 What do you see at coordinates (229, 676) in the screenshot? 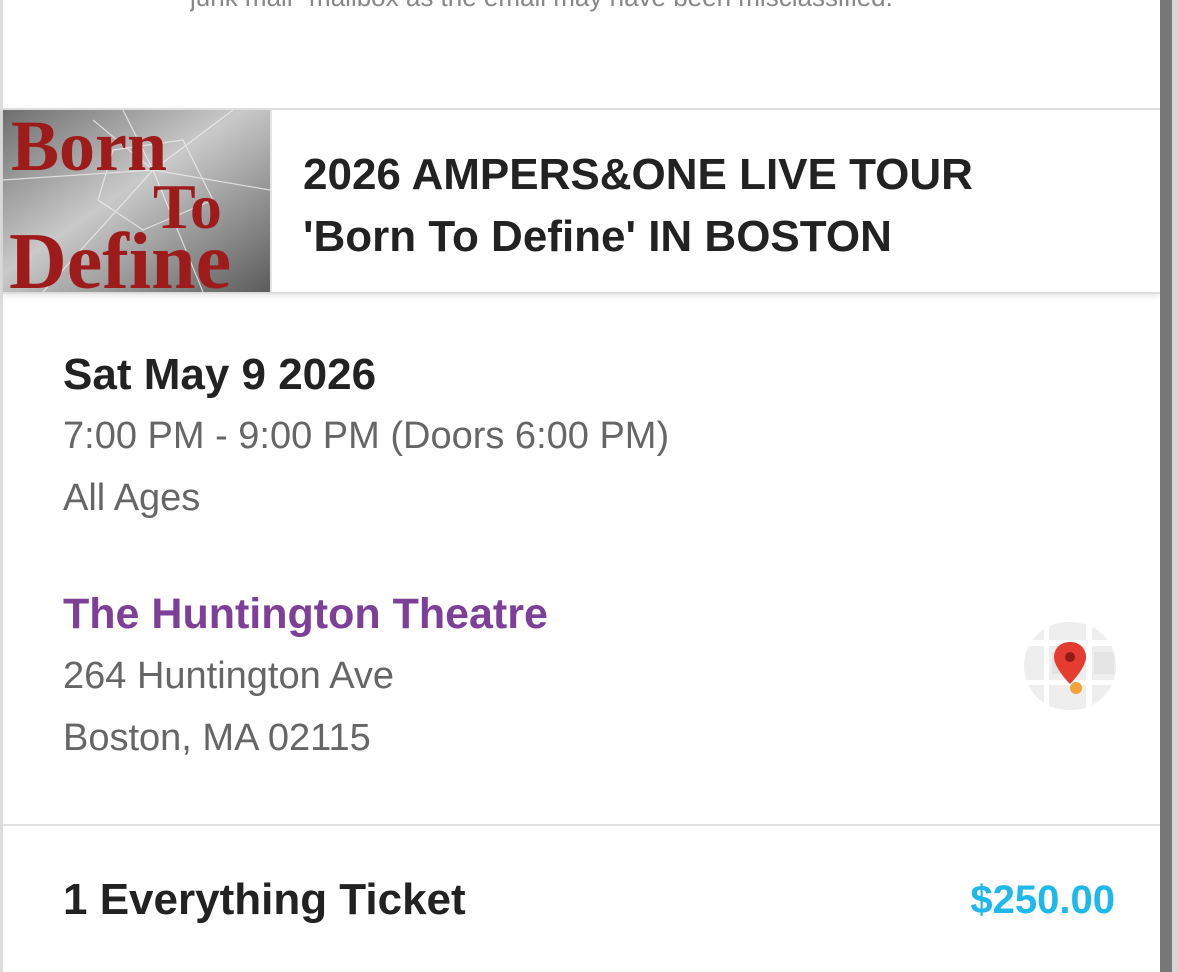
I see `venue-street: 264 Huntington Ave` at bounding box center [229, 676].